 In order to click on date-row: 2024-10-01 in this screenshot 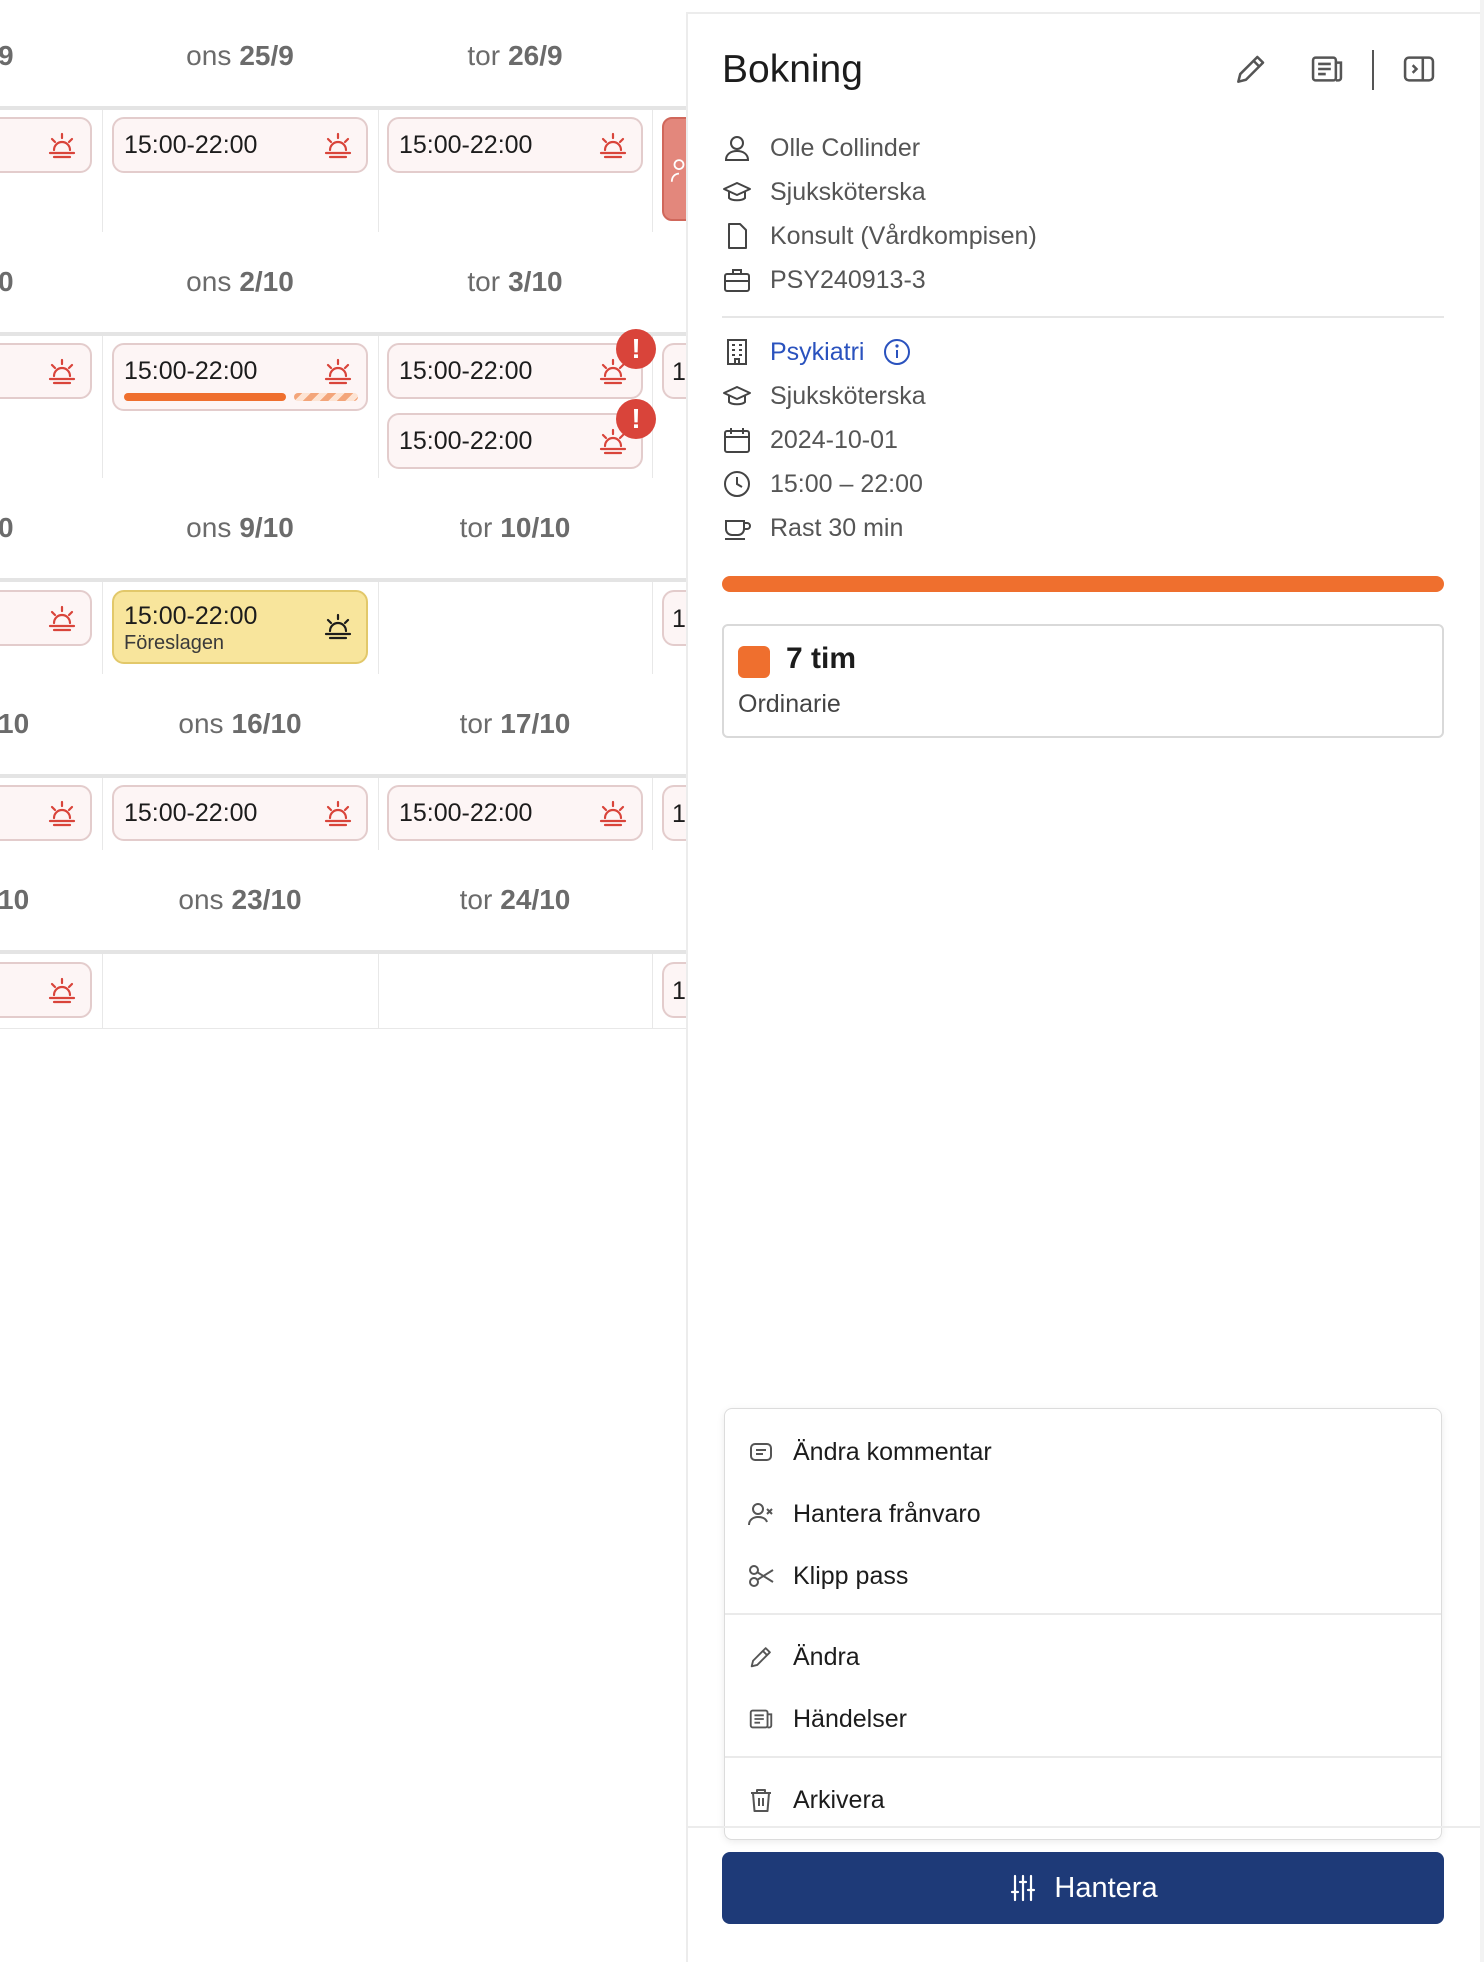, I will do `click(810, 440)`.